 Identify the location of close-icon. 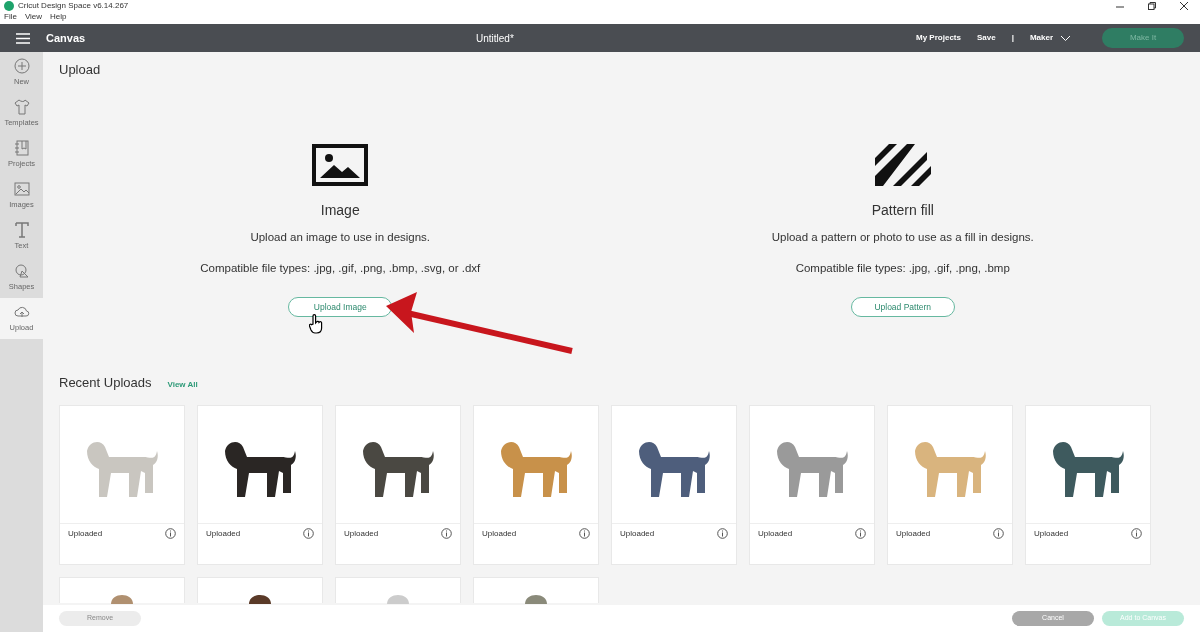
(1184, 5).